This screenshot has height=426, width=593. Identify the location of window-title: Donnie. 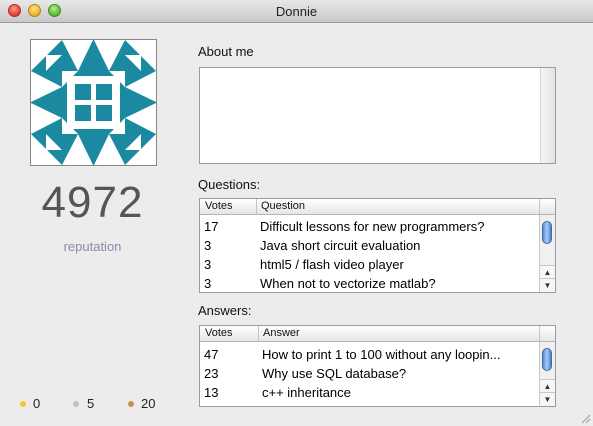
(296, 11).